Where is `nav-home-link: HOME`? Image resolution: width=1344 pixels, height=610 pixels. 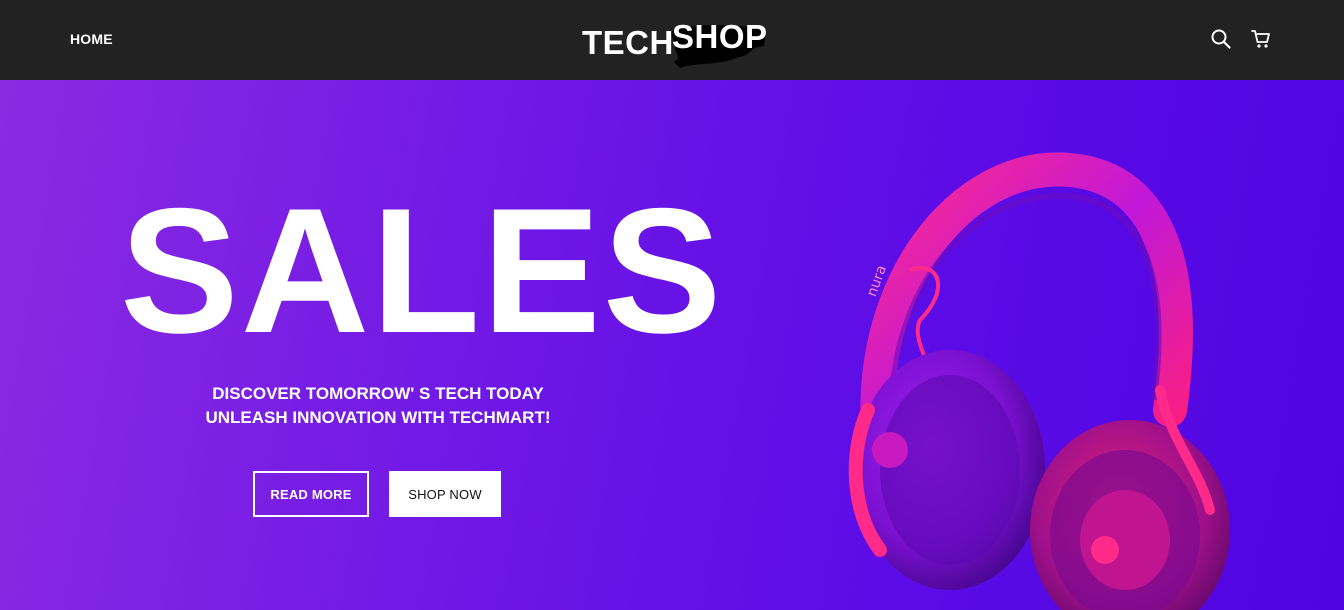
nav-home-link: HOME is located at coordinates (91, 39).